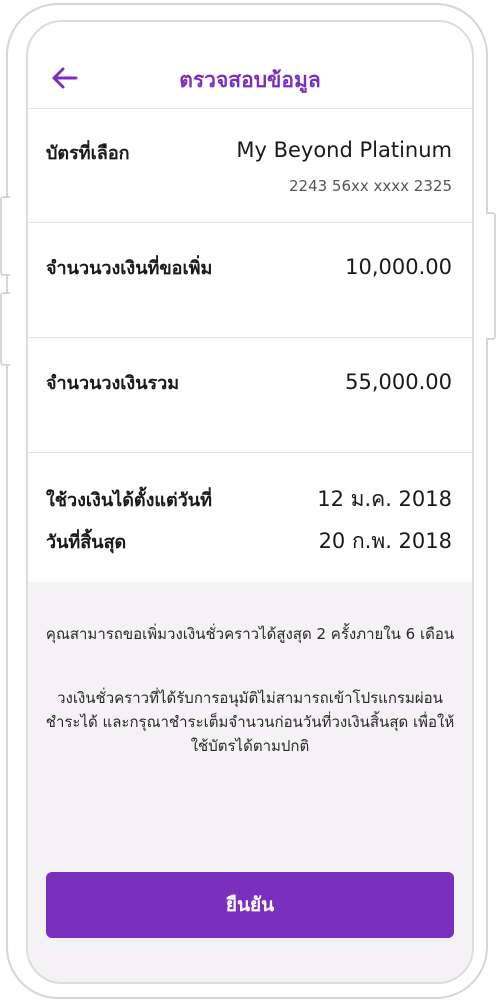 The height and width of the screenshot is (1004, 500). Describe the element at coordinates (398, 267) in the screenshot. I see `requested-limit-value: 10,000.00` at that location.